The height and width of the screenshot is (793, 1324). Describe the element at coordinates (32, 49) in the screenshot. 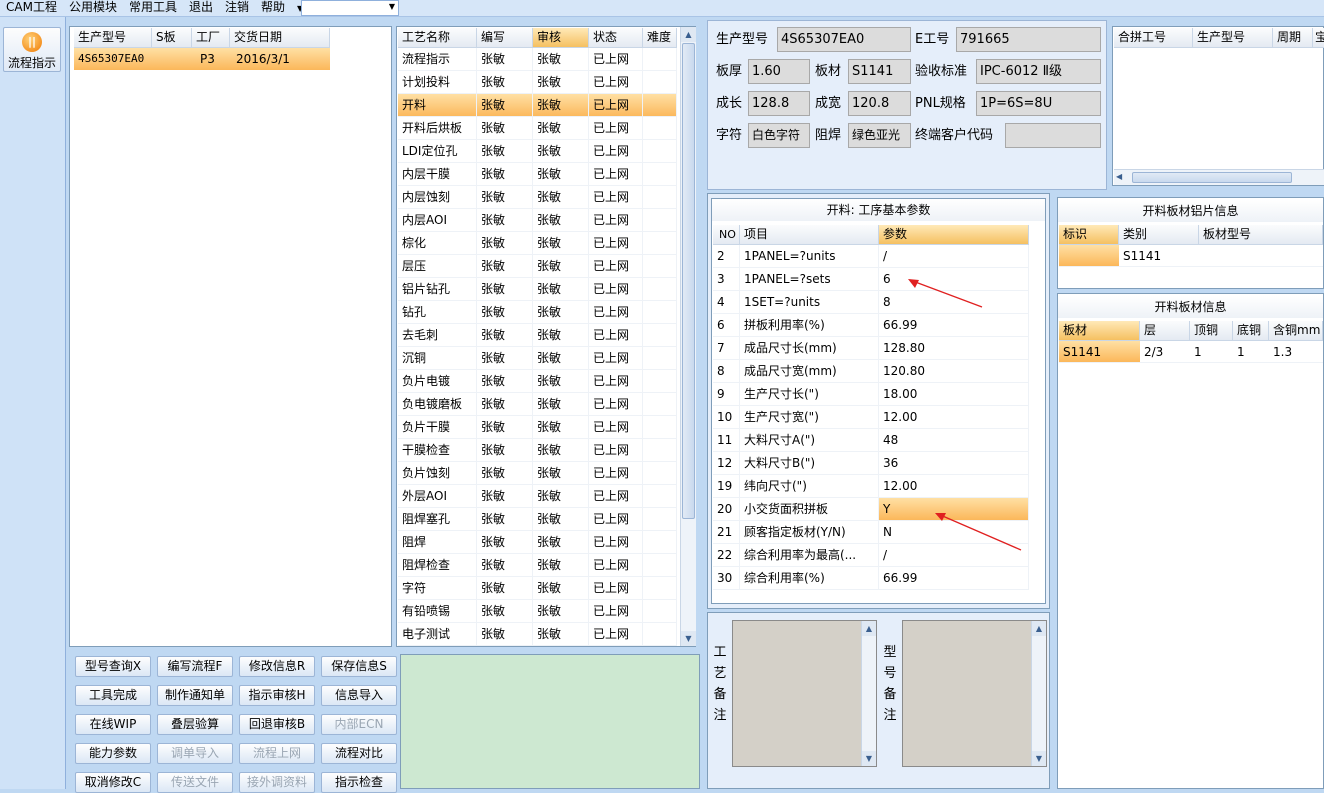

I see `flow-indicator-button: || 流程指示` at that location.